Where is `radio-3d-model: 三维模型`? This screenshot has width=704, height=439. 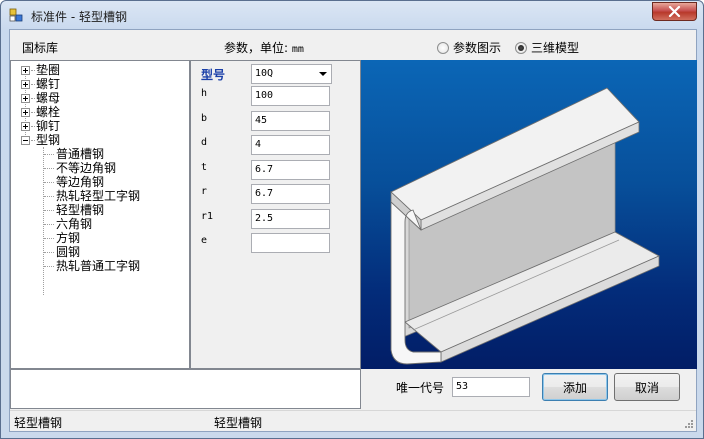 radio-3d-model: 三维模型 is located at coordinates (547, 47).